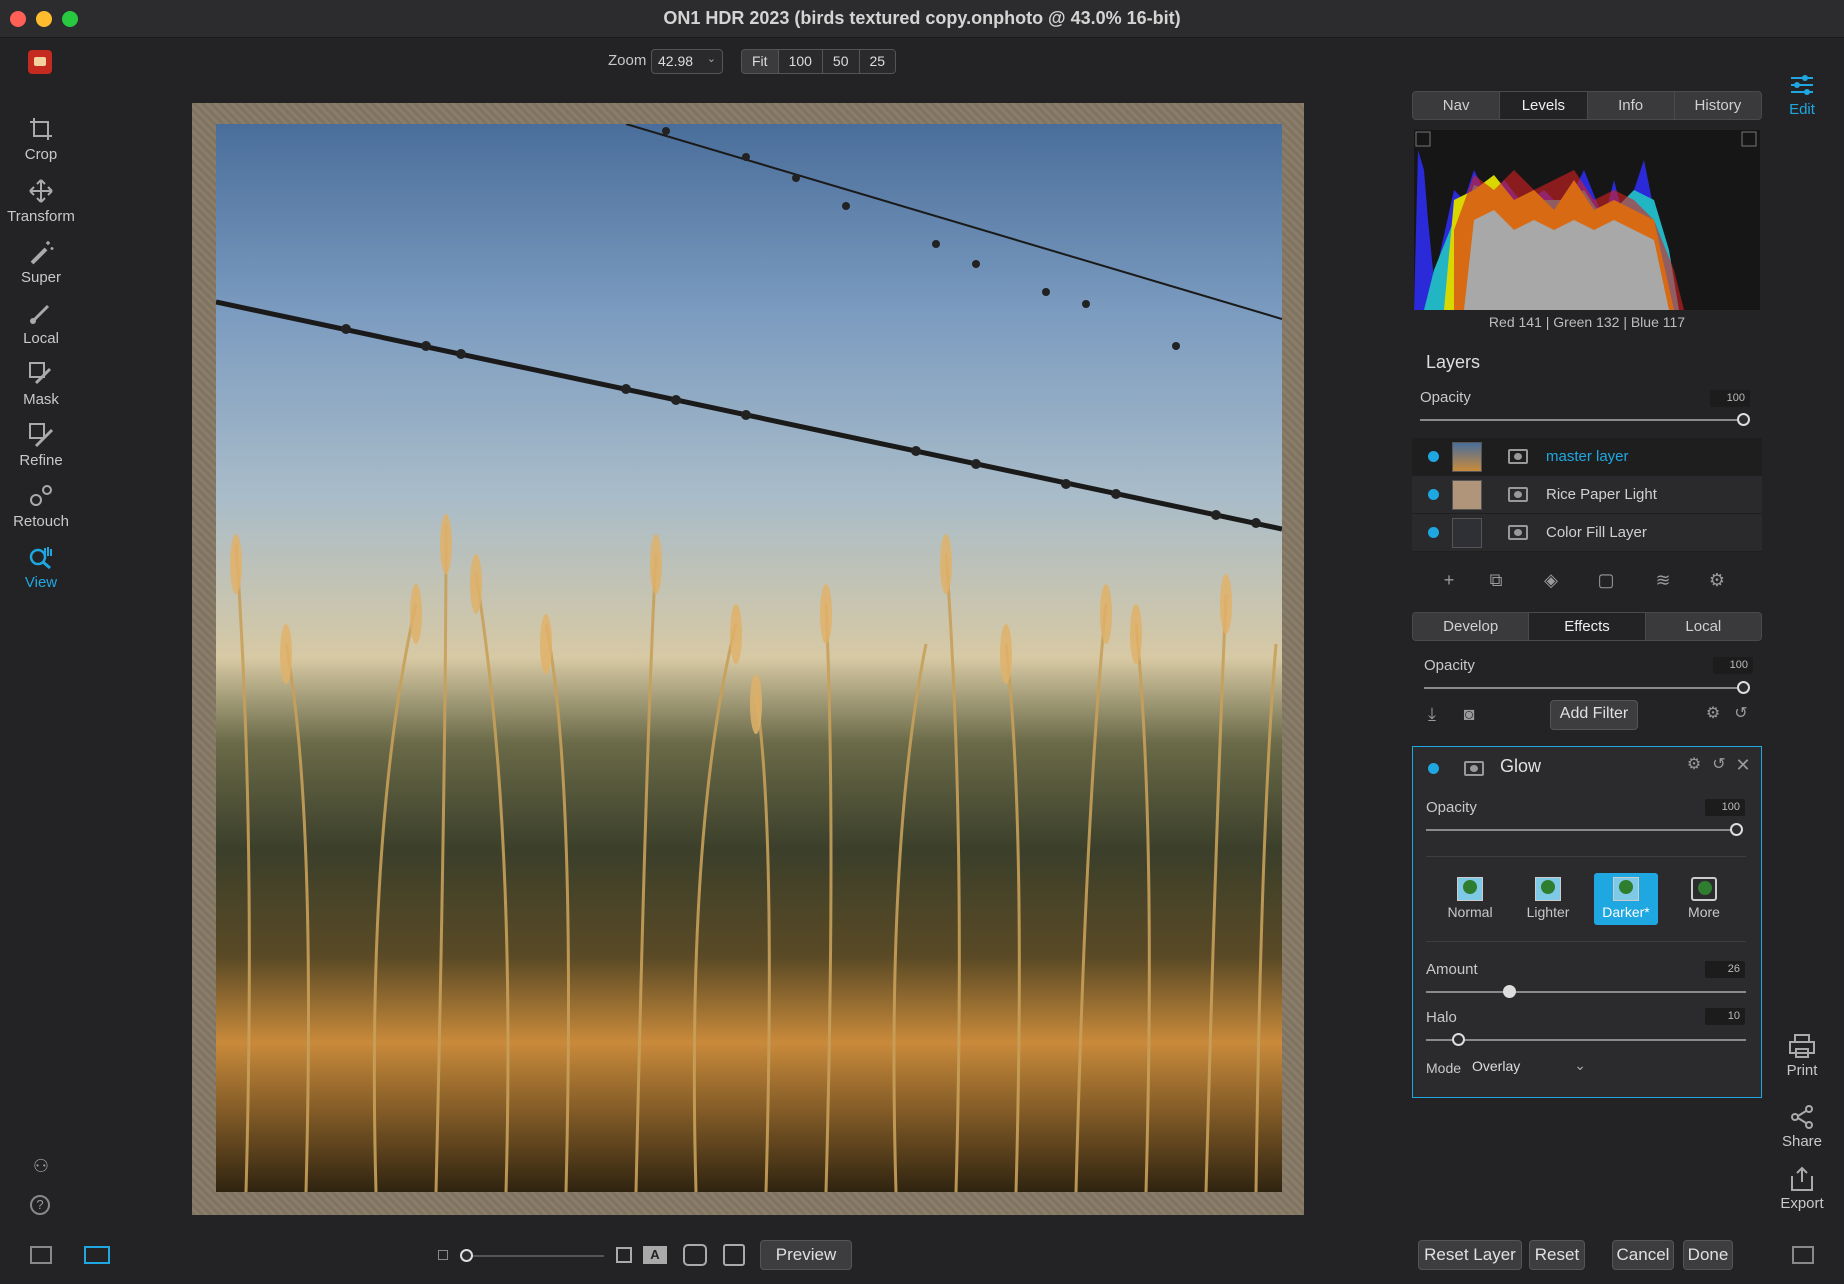  I want to click on layer-settings-gear-icon: ⚙, so click(1717, 580).